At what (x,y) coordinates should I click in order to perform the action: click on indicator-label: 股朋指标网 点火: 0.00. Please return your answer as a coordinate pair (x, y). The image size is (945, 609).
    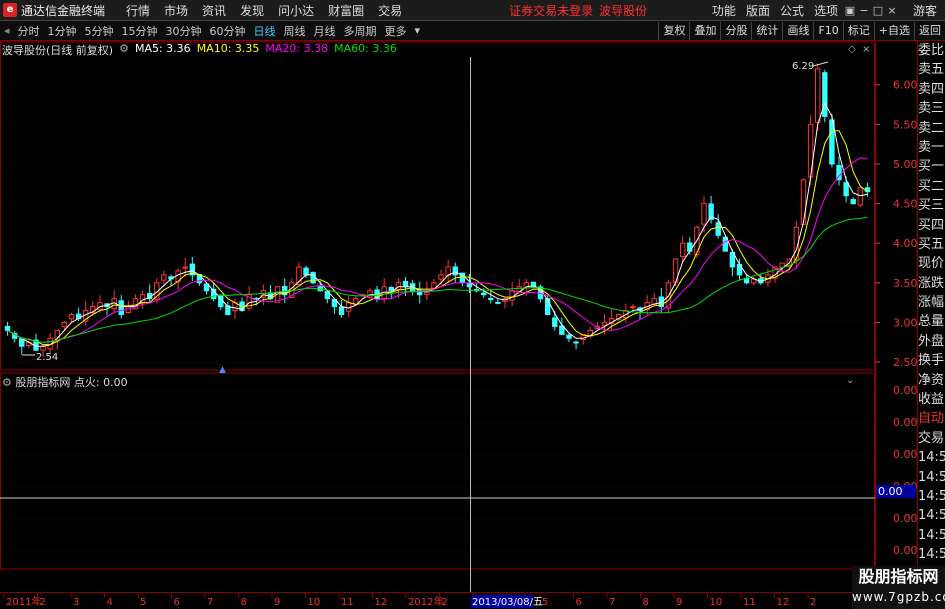
    Looking at the image, I should click on (71, 382).